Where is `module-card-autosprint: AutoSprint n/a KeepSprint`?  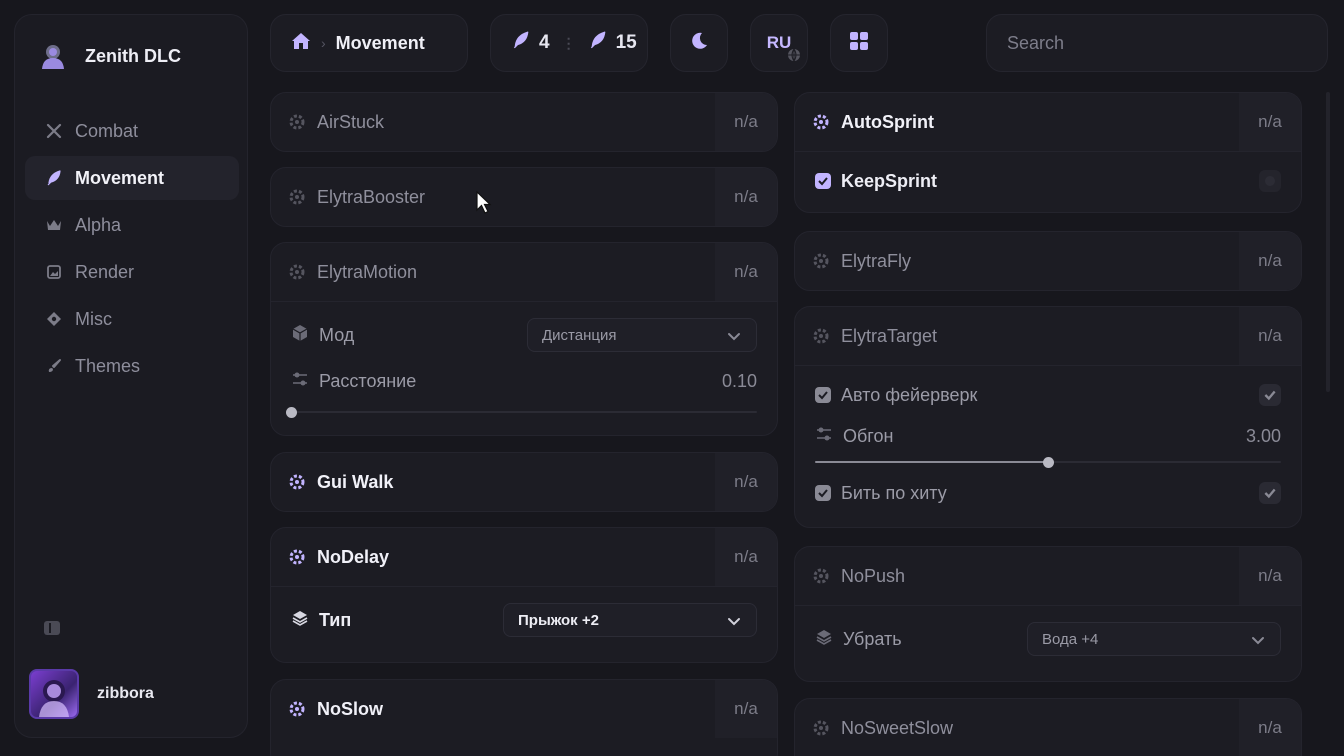 module-card-autosprint: AutoSprint n/a KeepSprint is located at coordinates (1048, 152).